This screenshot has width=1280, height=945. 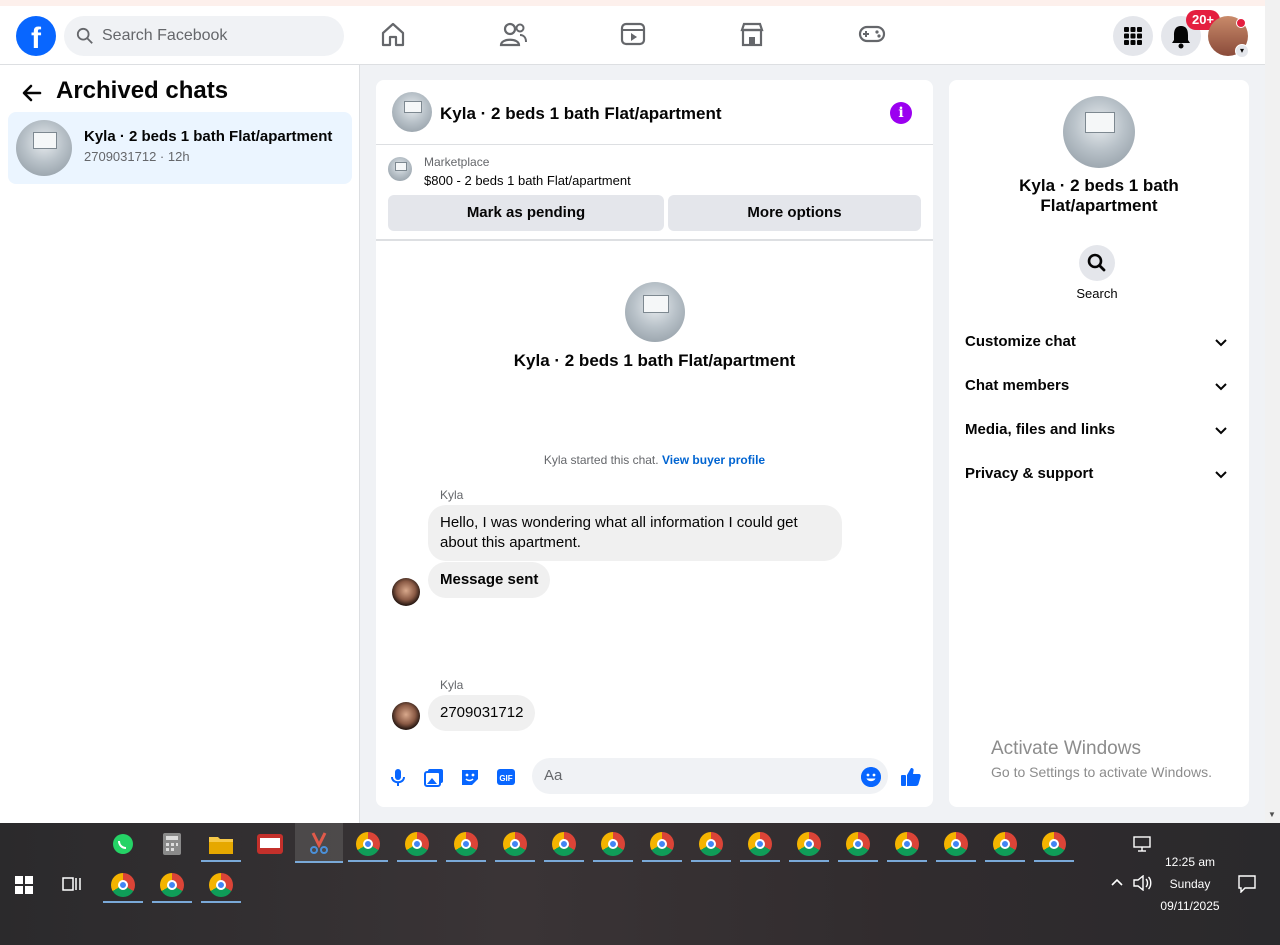 What do you see at coordinates (412, 112) in the screenshot?
I see `conversation-avatar` at bounding box center [412, 112].